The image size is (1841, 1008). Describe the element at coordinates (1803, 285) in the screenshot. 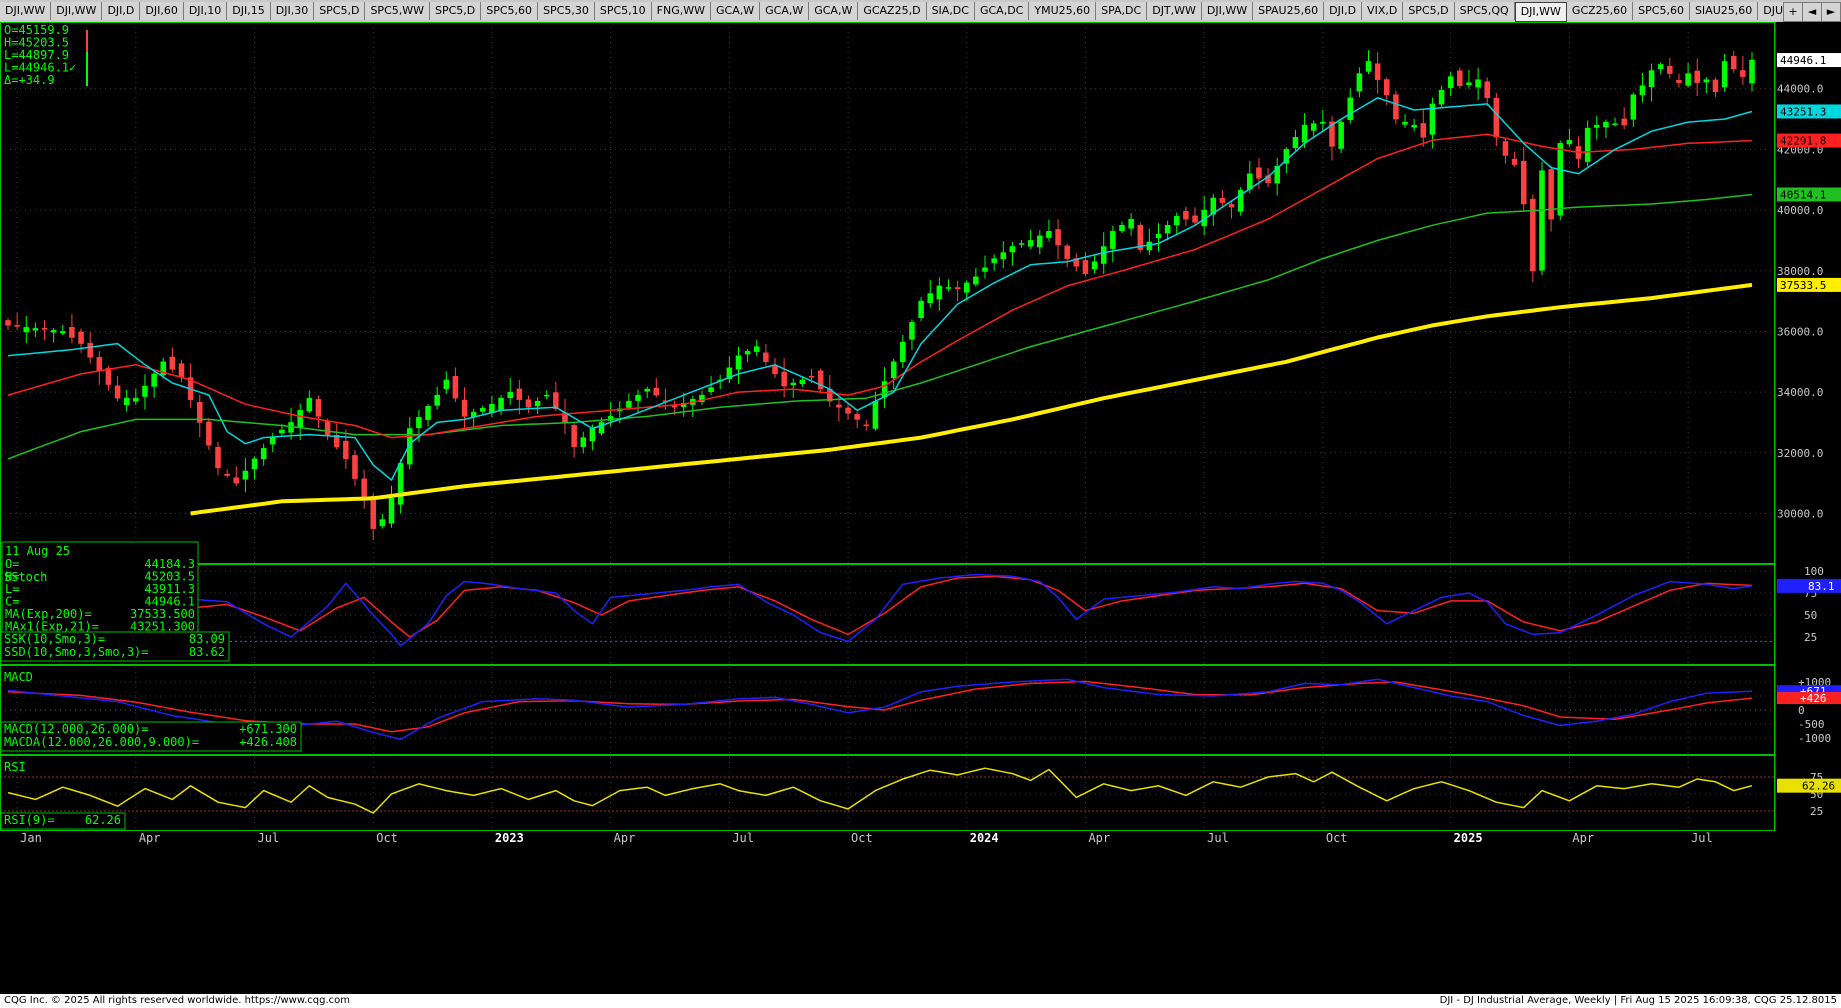

I see `price-tag-label: 37533.5` at that location.